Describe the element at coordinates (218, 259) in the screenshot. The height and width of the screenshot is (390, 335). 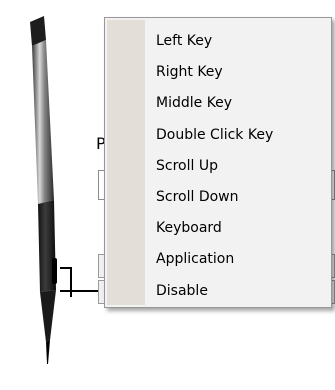
I see `menu-item-application: Application` at that location.